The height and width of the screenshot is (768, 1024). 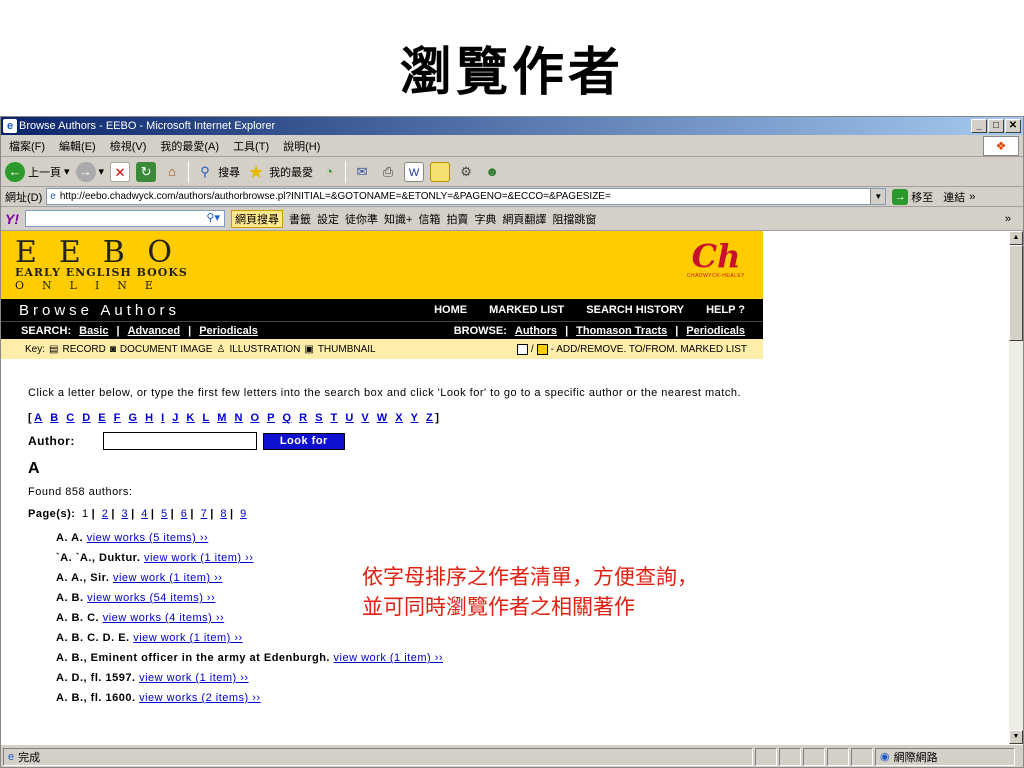 I want to click on back-dropdown-icon: ▾, so click(x=67, y=171).